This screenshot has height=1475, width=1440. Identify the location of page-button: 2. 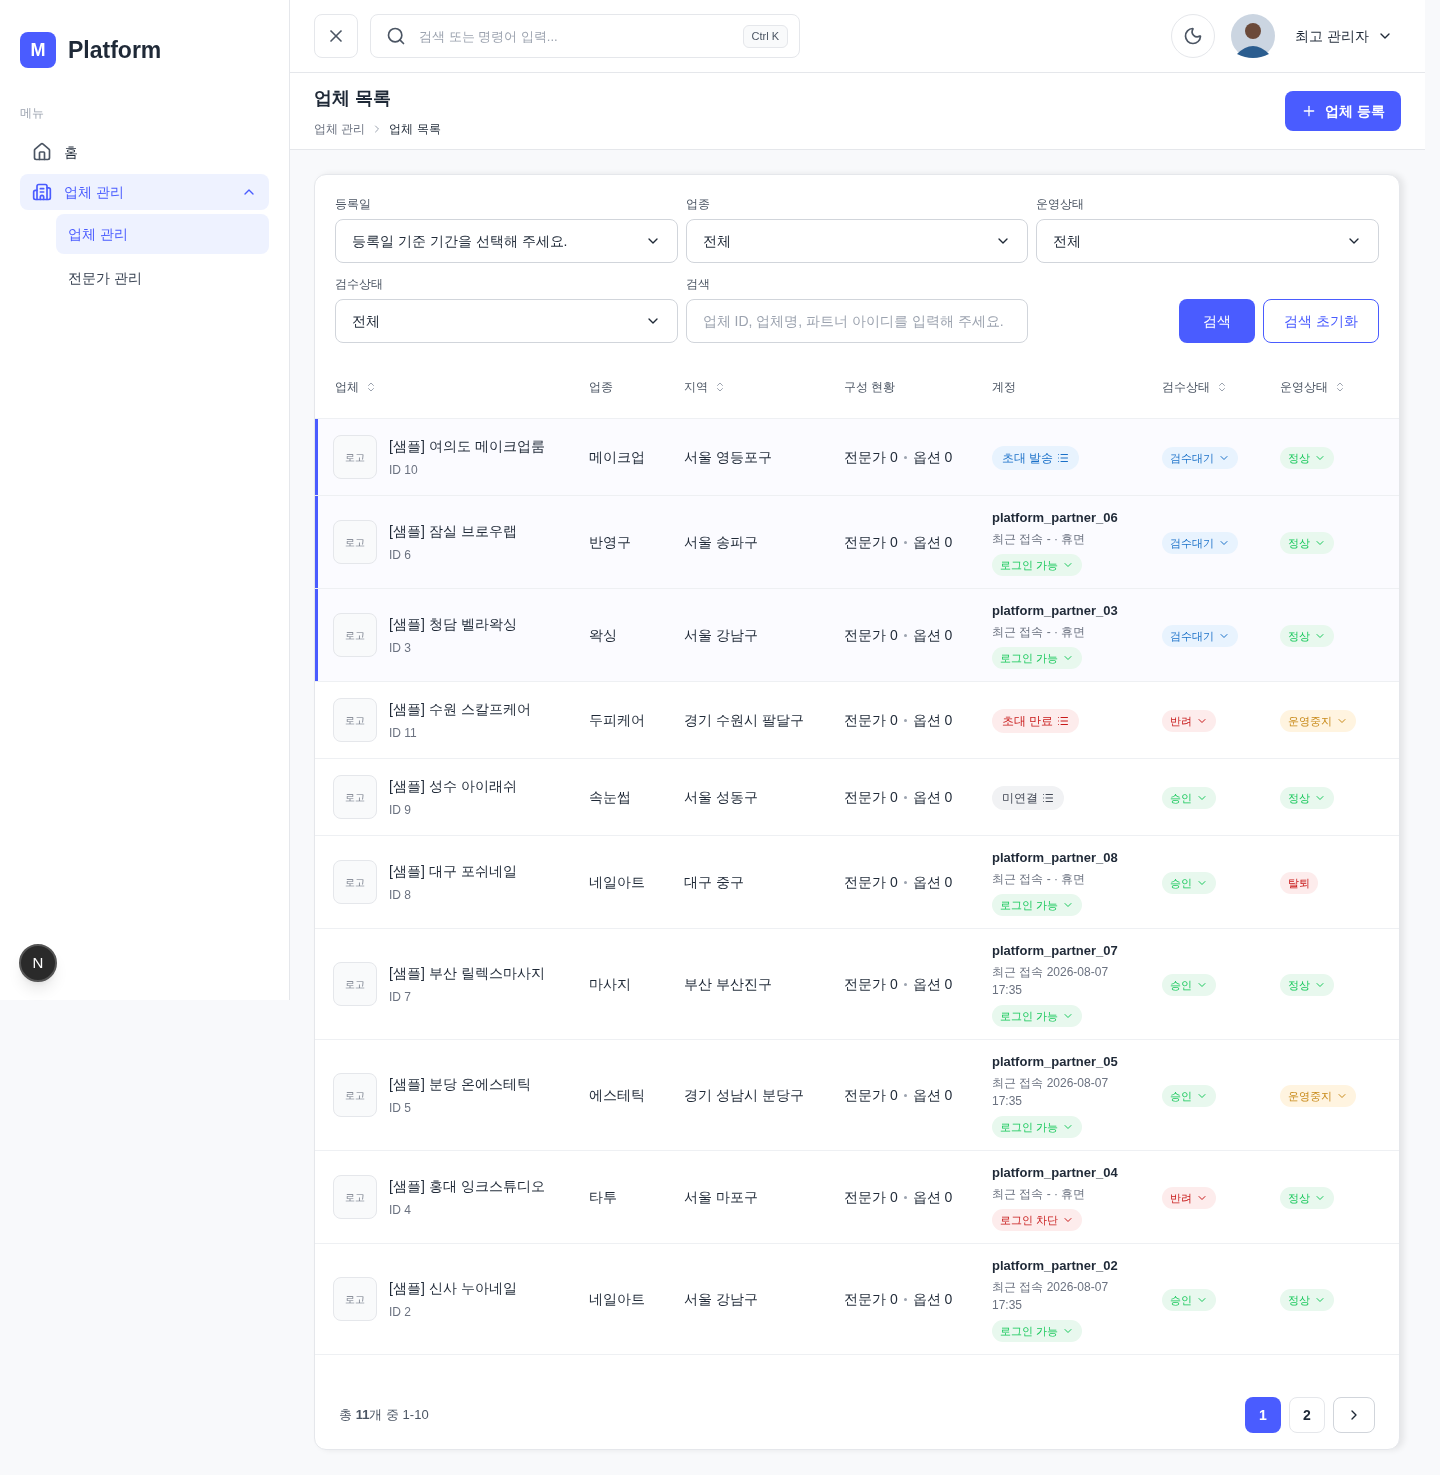
(1307, 1415).